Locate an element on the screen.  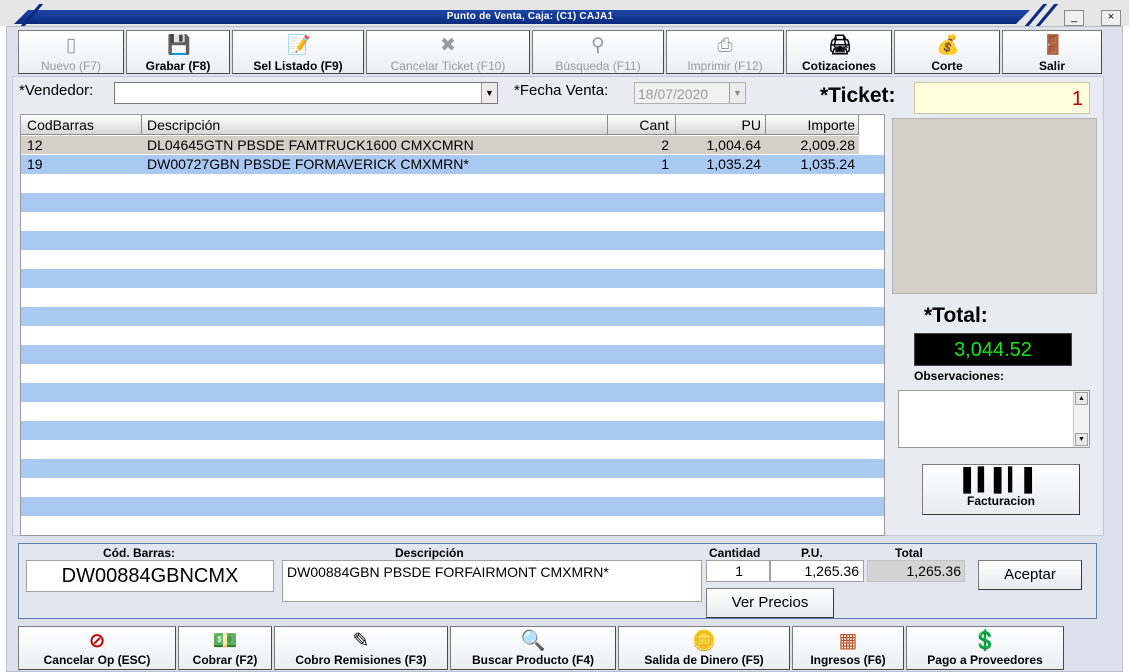
document-icon: ▯ is located at coordinates (71, 45).